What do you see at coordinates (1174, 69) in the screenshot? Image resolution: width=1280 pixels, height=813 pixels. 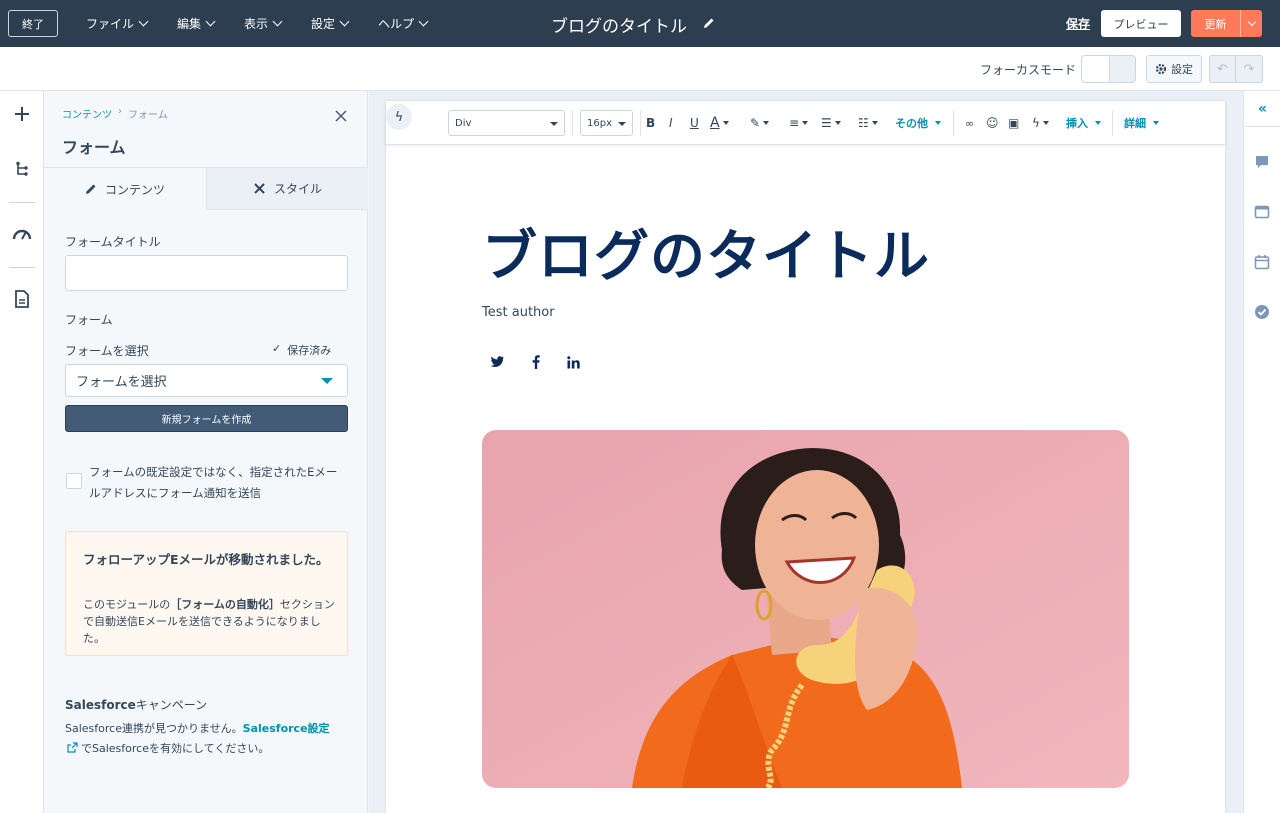 I see `settings-button: 設定` at bounding box center [1174, 69].